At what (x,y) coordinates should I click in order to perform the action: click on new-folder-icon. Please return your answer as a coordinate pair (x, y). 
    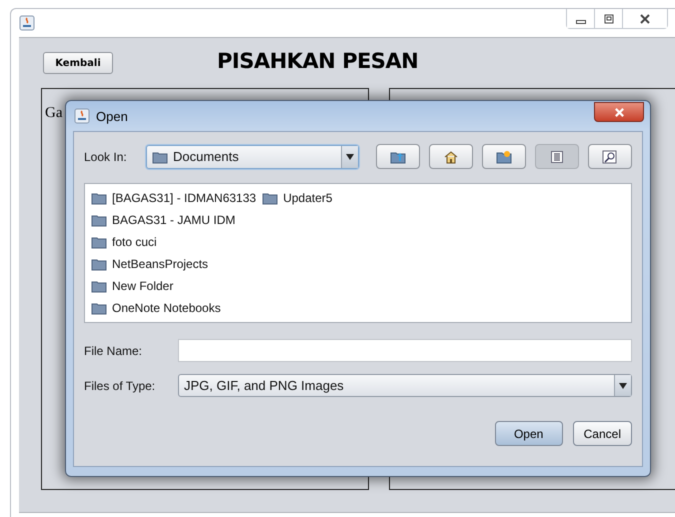
    Looking at the image, I should click on (504, 157).